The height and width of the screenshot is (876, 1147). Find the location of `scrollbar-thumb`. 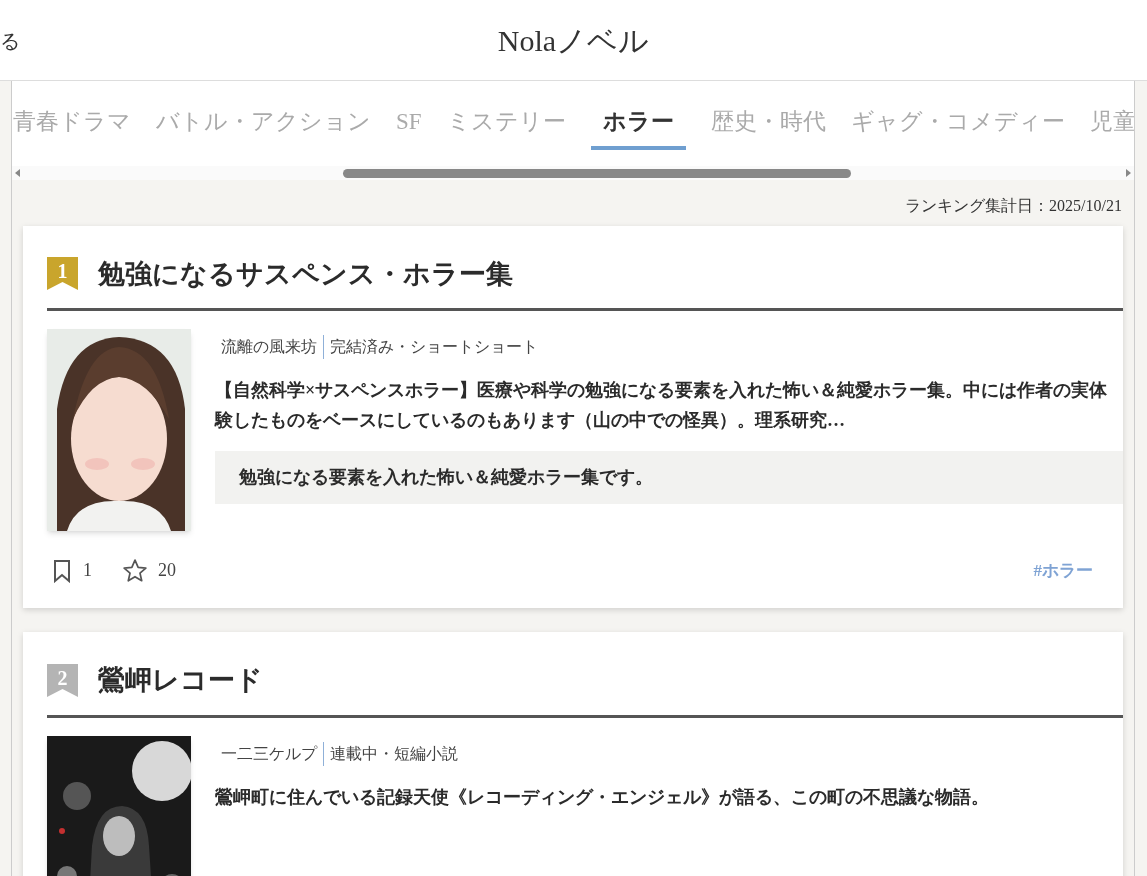

scrollbar-thumb is located at coordinates (597, 173).